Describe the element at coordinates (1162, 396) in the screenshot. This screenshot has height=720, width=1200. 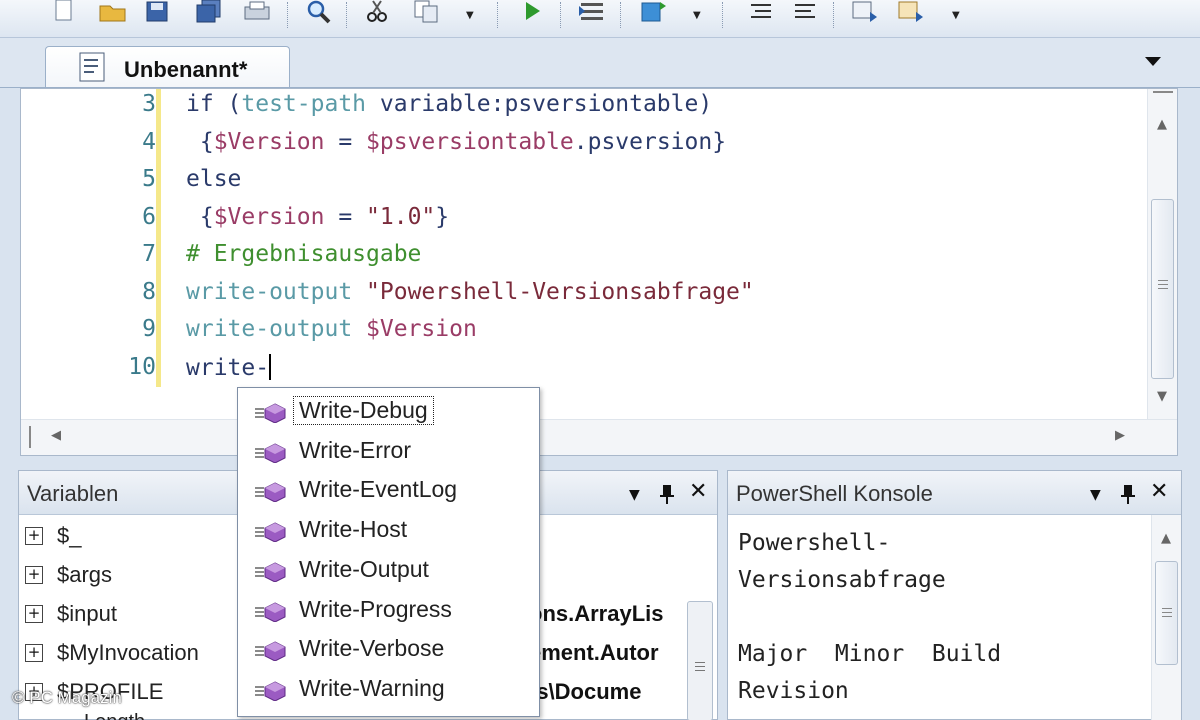
I see `scroll-down-arrow-icon: ▼` at that location.